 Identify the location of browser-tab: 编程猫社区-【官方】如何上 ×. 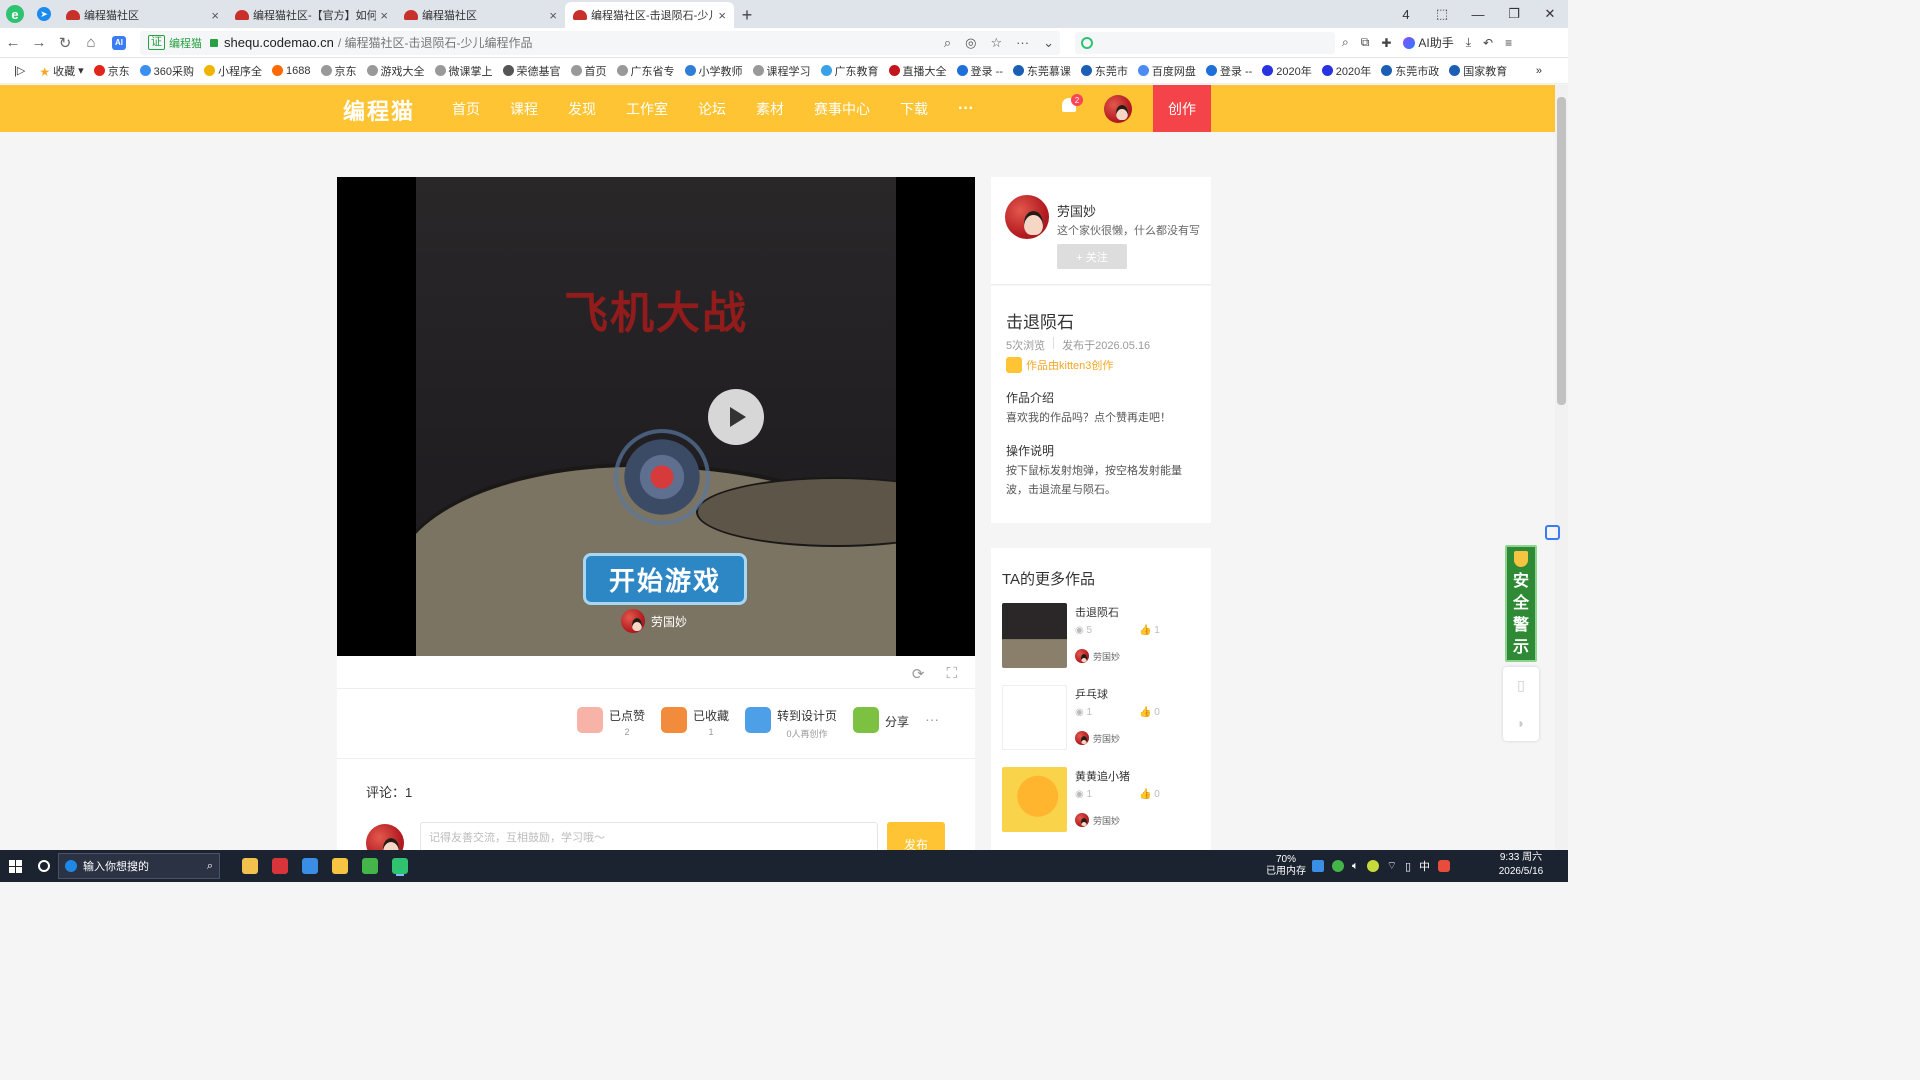
(311, 15).